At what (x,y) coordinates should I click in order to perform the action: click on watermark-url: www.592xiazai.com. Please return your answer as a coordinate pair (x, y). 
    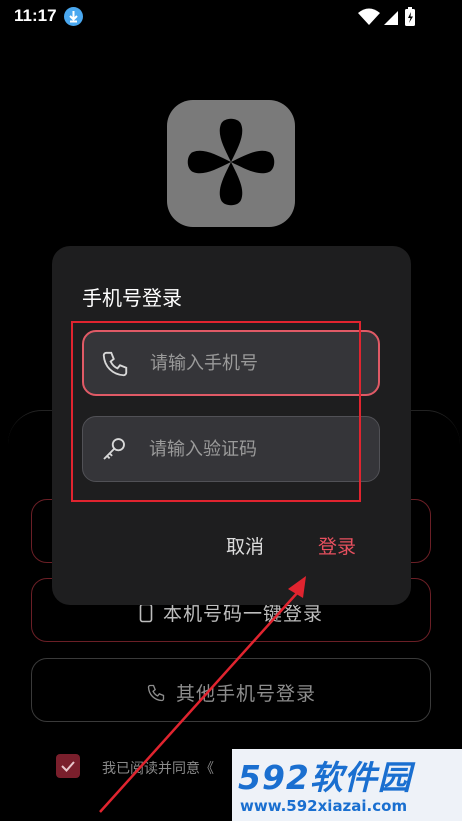
    Looking at the image, I should click on (324, 806).